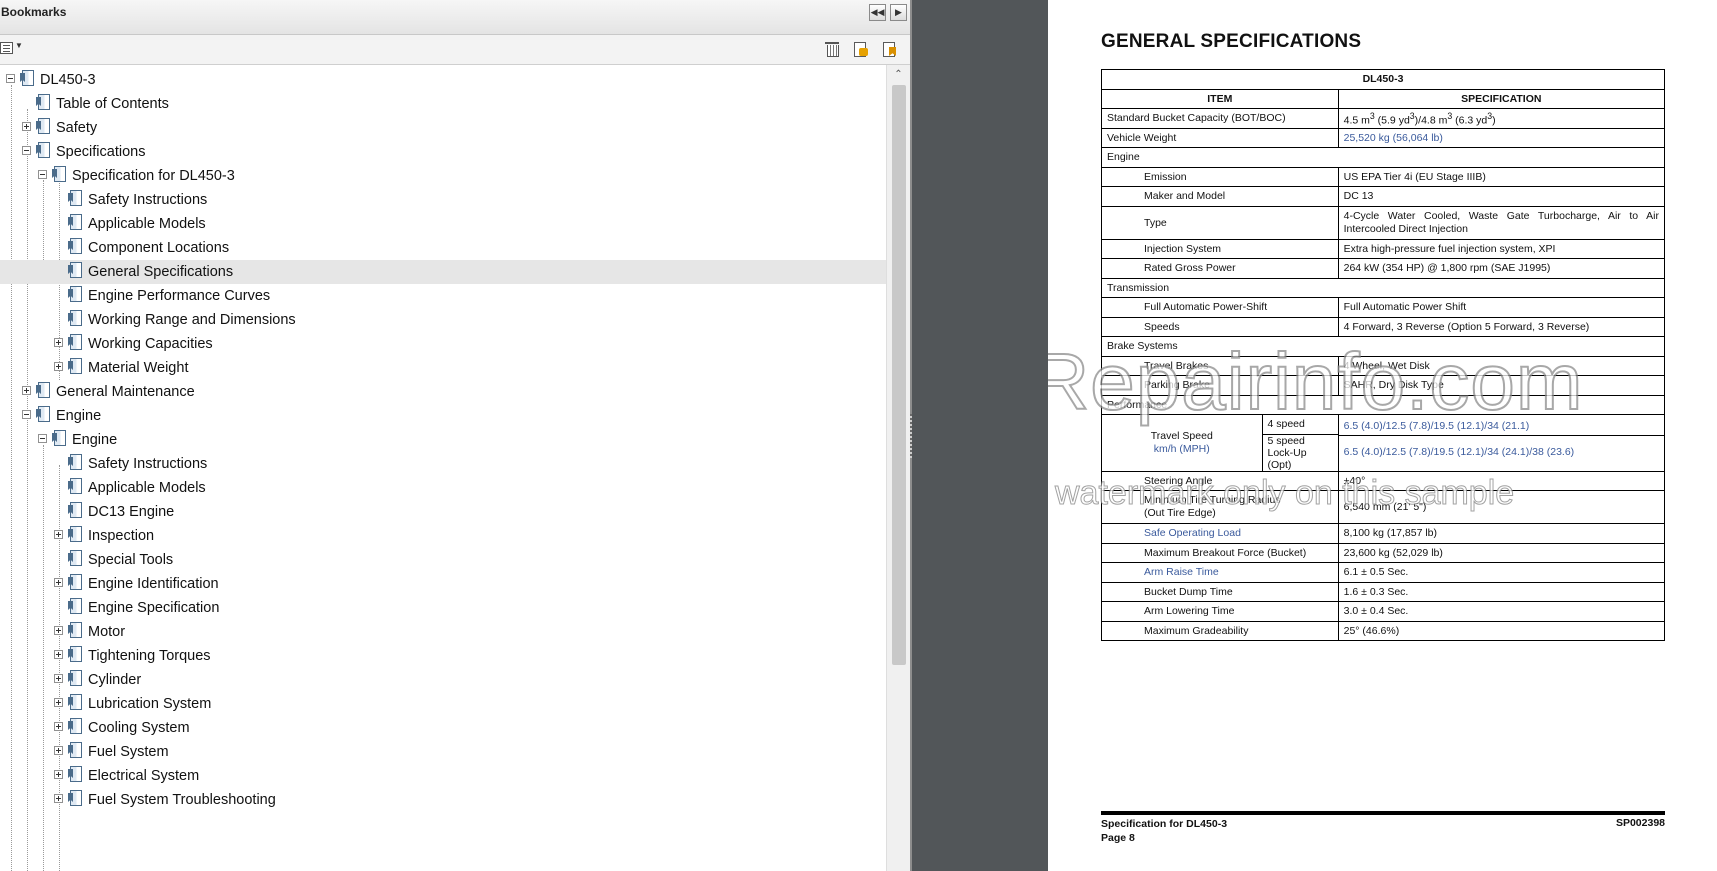  I want to click on tree-item-safety: Safety, so click(443, 128).